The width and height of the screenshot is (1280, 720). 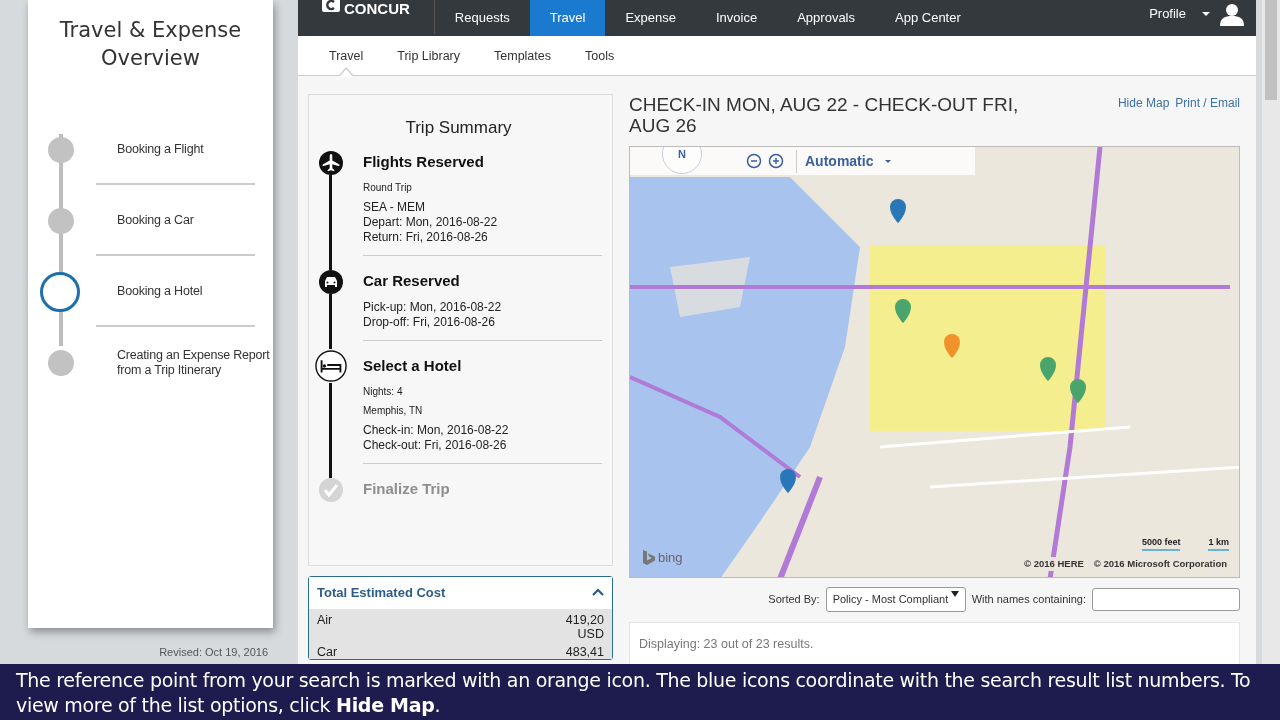 I want to click on map-brand: bing, so click(x=670, y=557).